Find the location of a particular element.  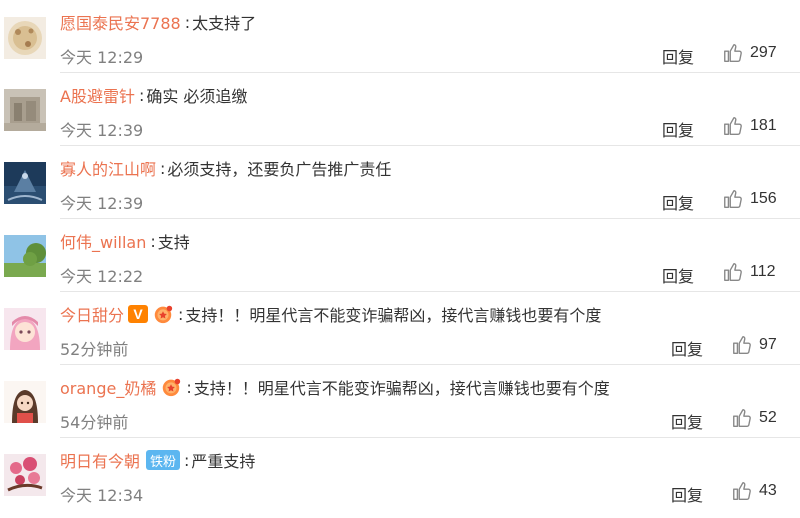

comment-text: 必须支持，还要负广告推广责任 is located at coordinates (279, 169).